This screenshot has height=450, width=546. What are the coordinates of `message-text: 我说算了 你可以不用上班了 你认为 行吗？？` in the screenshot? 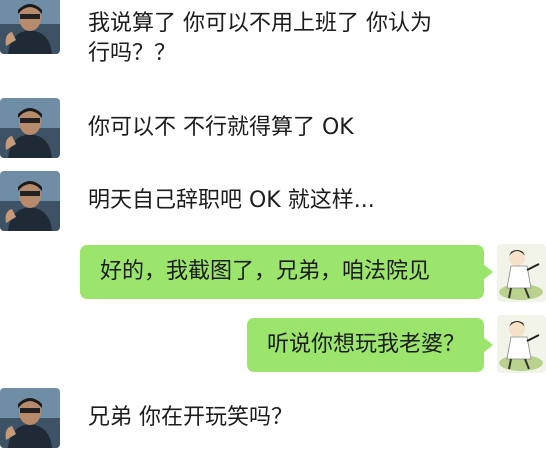 It's located at (260, 38).